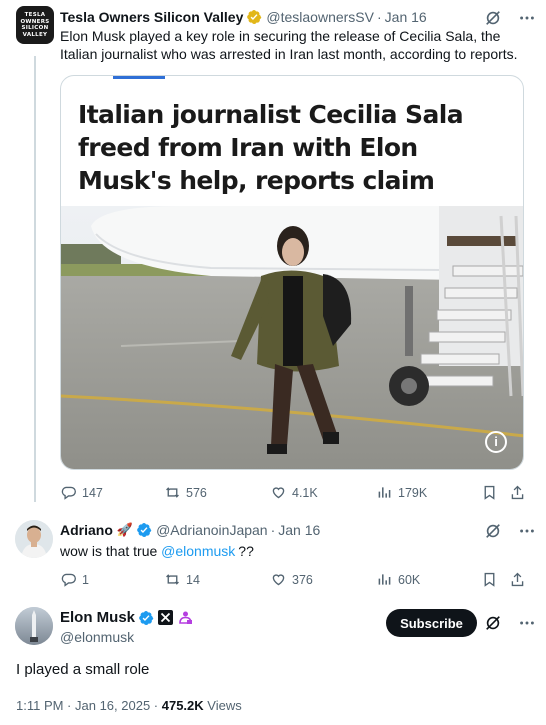 The image size is (546, 725). What do you see at coordinates (305, 492) in the screenshot?
I see `like-count: 4.1K` at bounding box center [305, 492].